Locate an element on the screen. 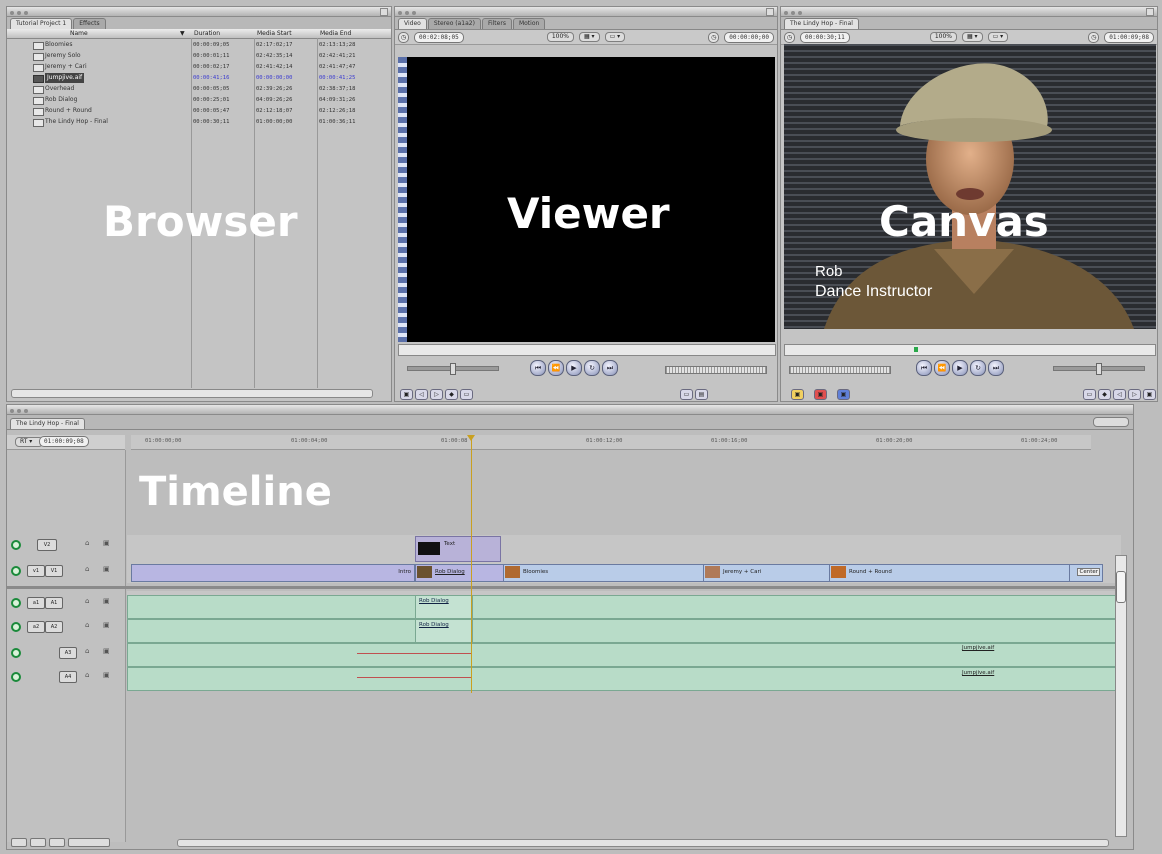  generator-icon: ▤ is located at coordinates (701, 394).